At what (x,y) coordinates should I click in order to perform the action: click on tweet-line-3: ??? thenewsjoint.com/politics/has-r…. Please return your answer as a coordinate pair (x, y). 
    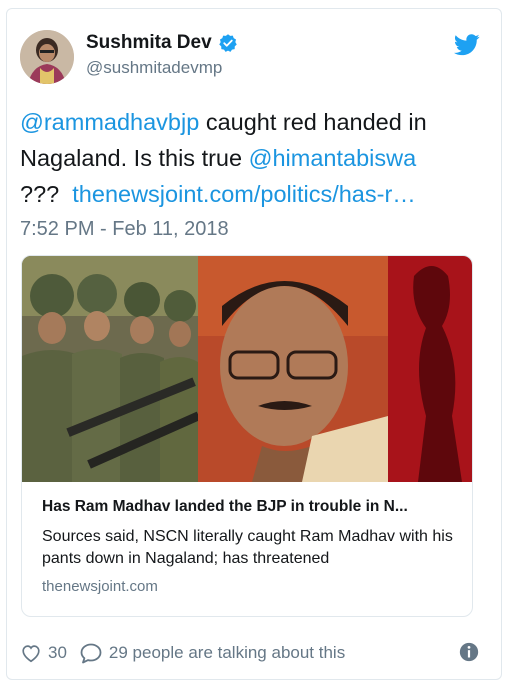
    Looking at the image, I should click on (250, 194).